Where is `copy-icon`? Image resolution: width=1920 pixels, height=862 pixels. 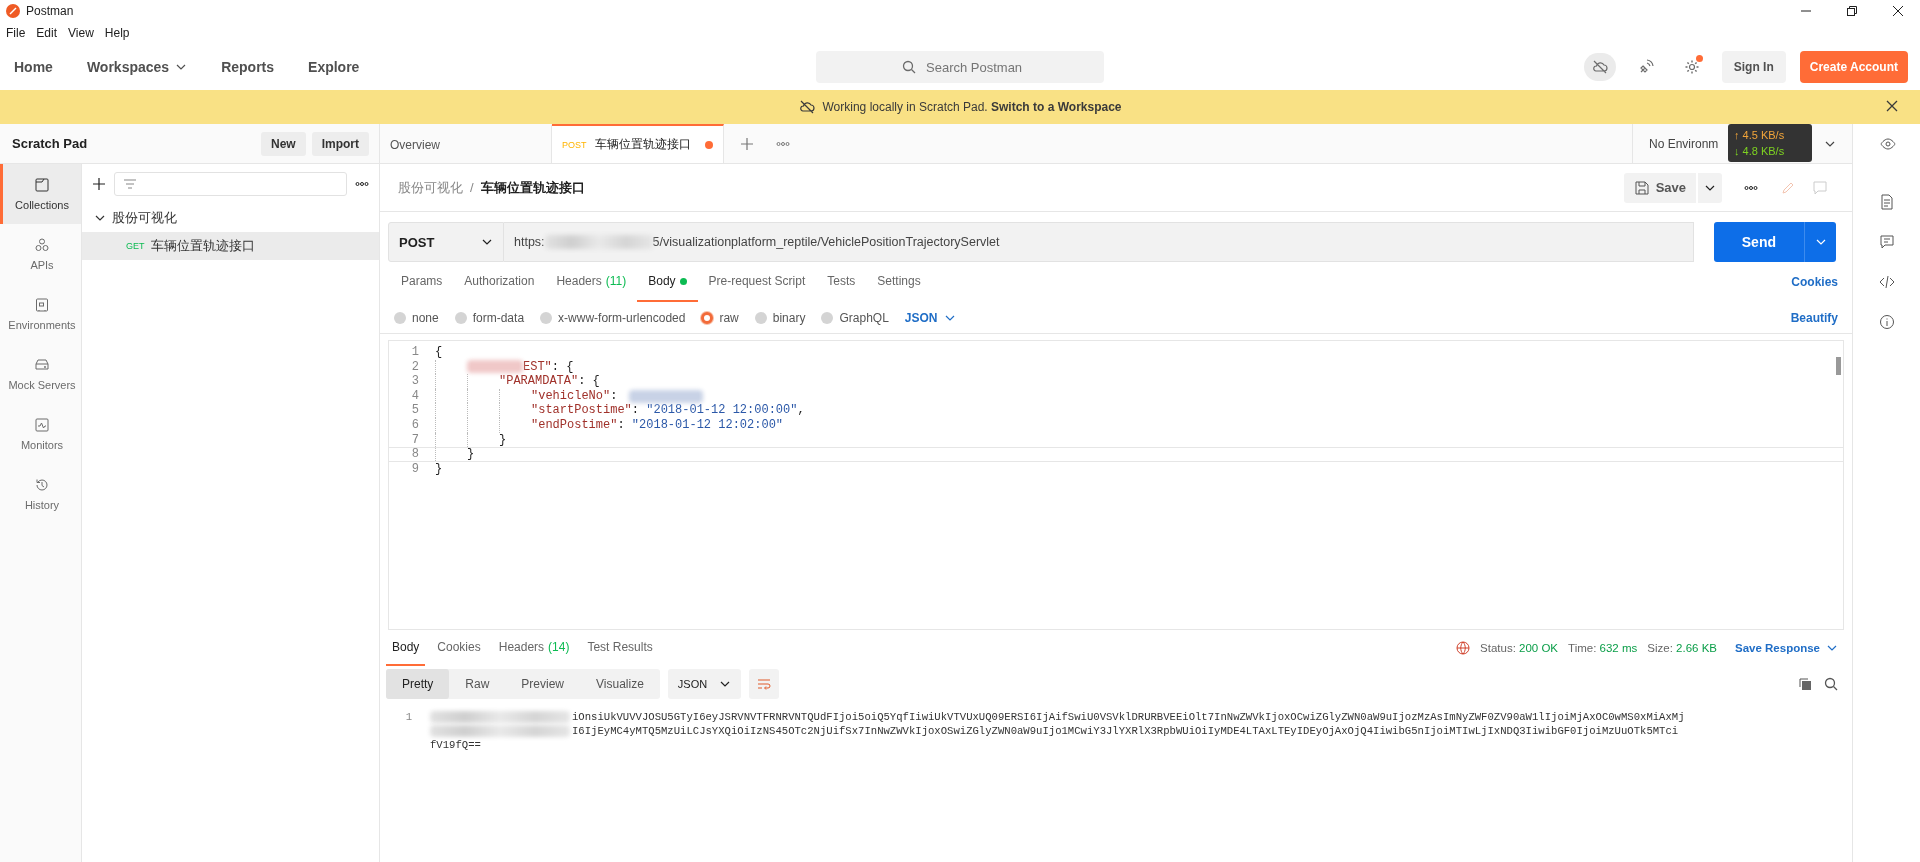
copy-icon is located at coordinates (1805, 684).